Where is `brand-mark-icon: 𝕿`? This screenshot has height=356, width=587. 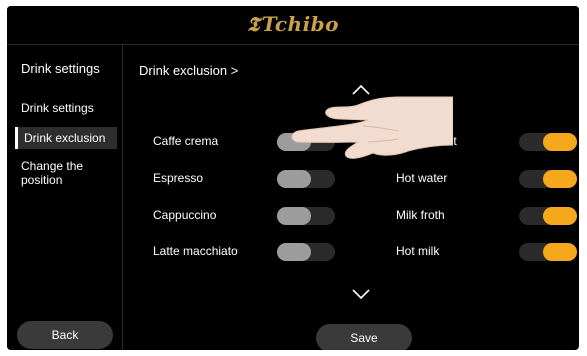
brand-mark-icon: 𝕿 is located at coordinates (253, 24).